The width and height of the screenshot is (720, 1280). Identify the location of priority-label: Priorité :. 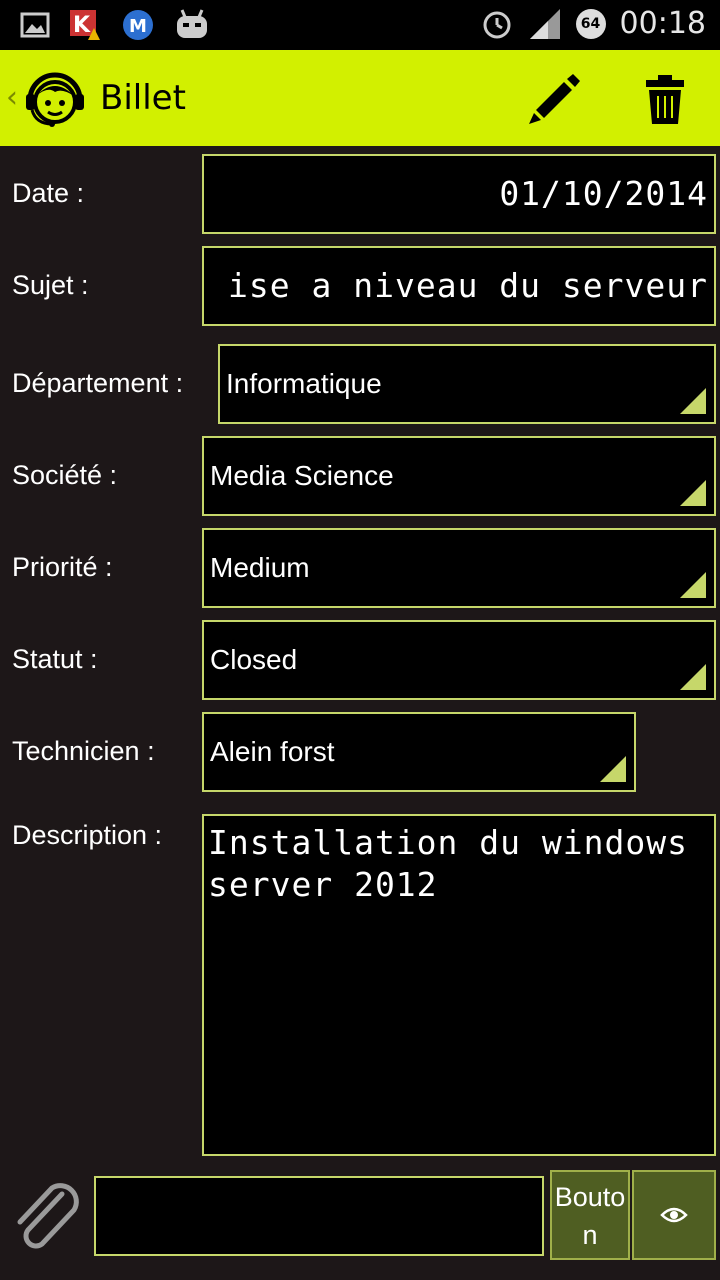
(62, 567).